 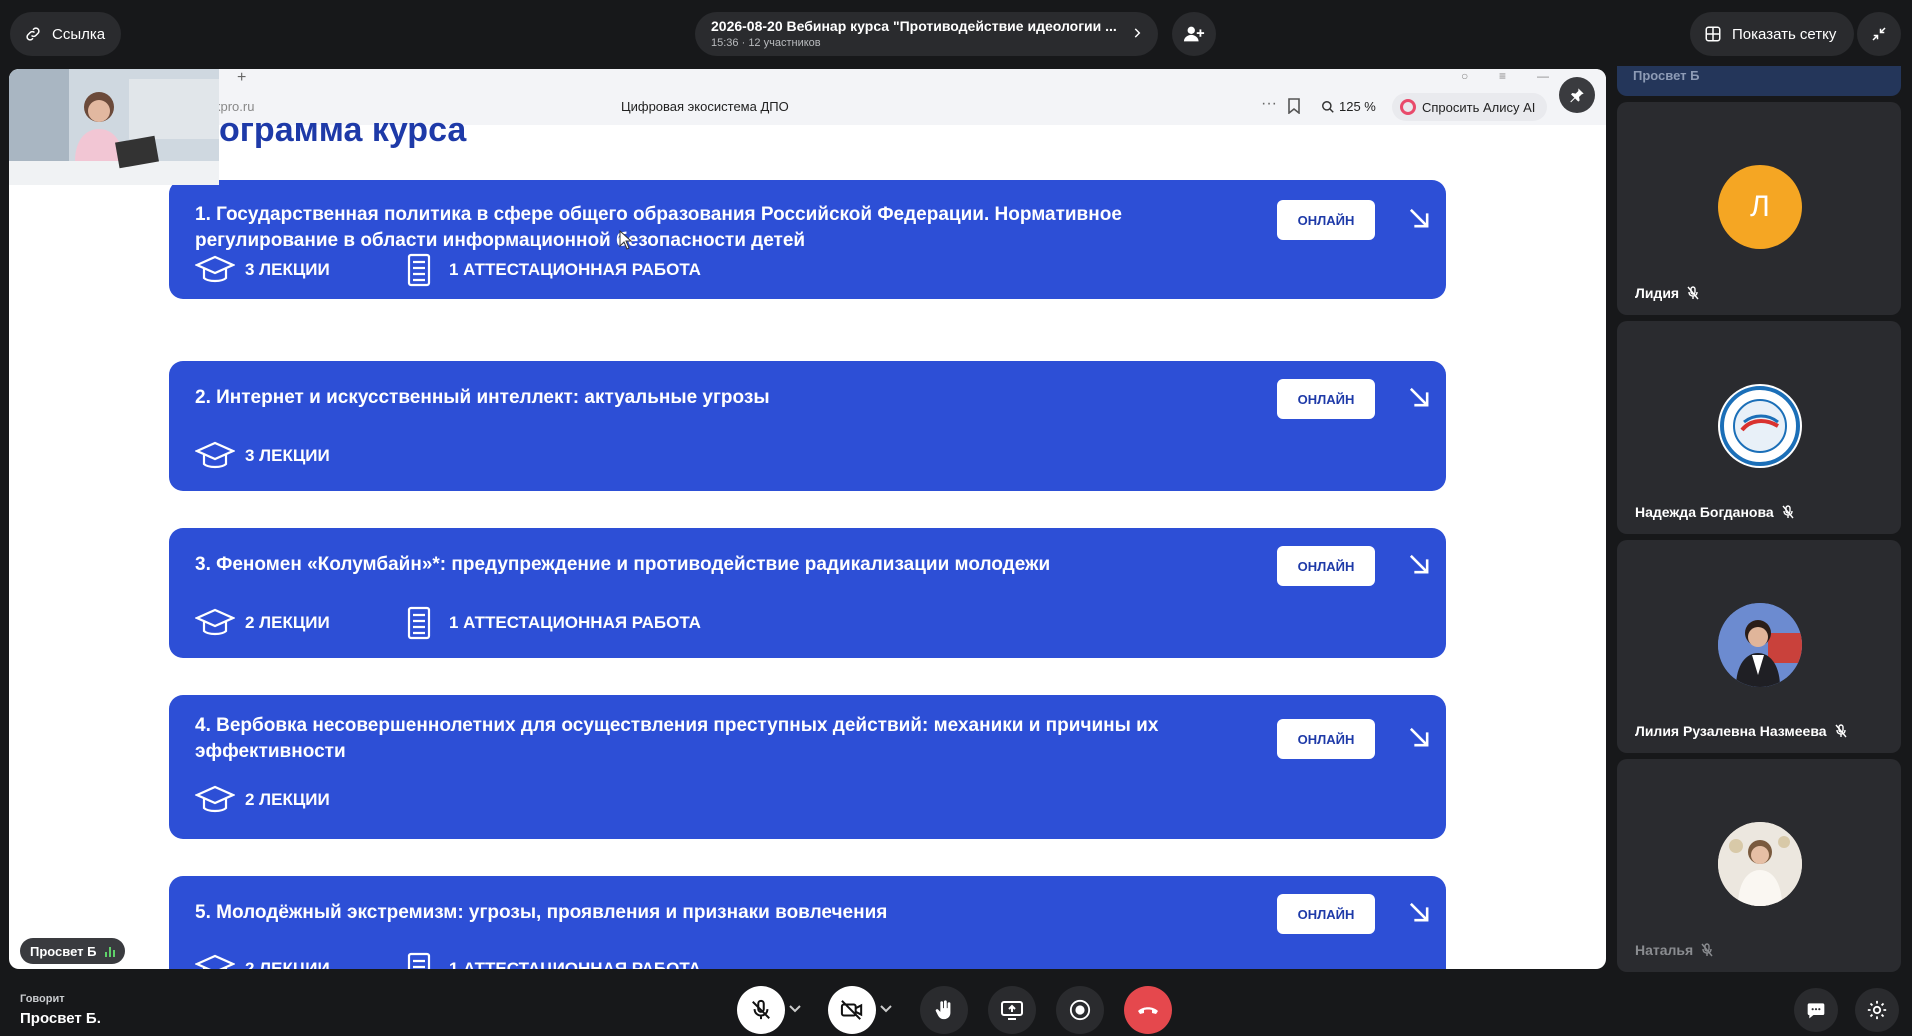 I want to click on participant-name: Надежда Богданова, so click(x=1704, y=512).